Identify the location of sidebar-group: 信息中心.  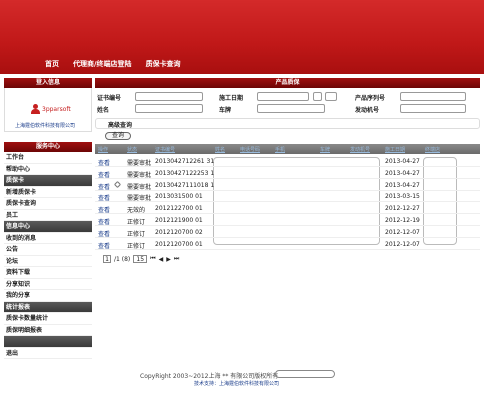
(48, 227).